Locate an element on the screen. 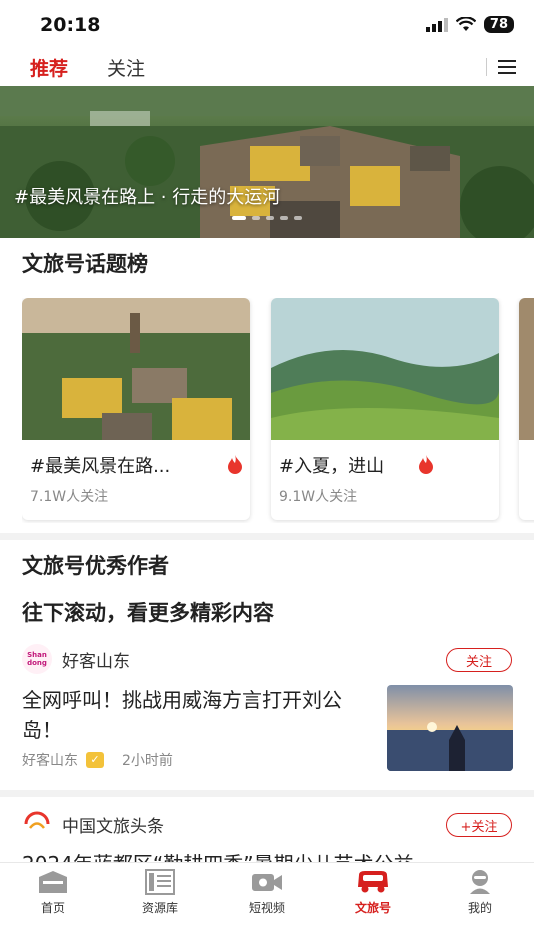  authors-section-subtitle: 往下滚动，看更多精彩内容 is located at coordinates (148, 613).